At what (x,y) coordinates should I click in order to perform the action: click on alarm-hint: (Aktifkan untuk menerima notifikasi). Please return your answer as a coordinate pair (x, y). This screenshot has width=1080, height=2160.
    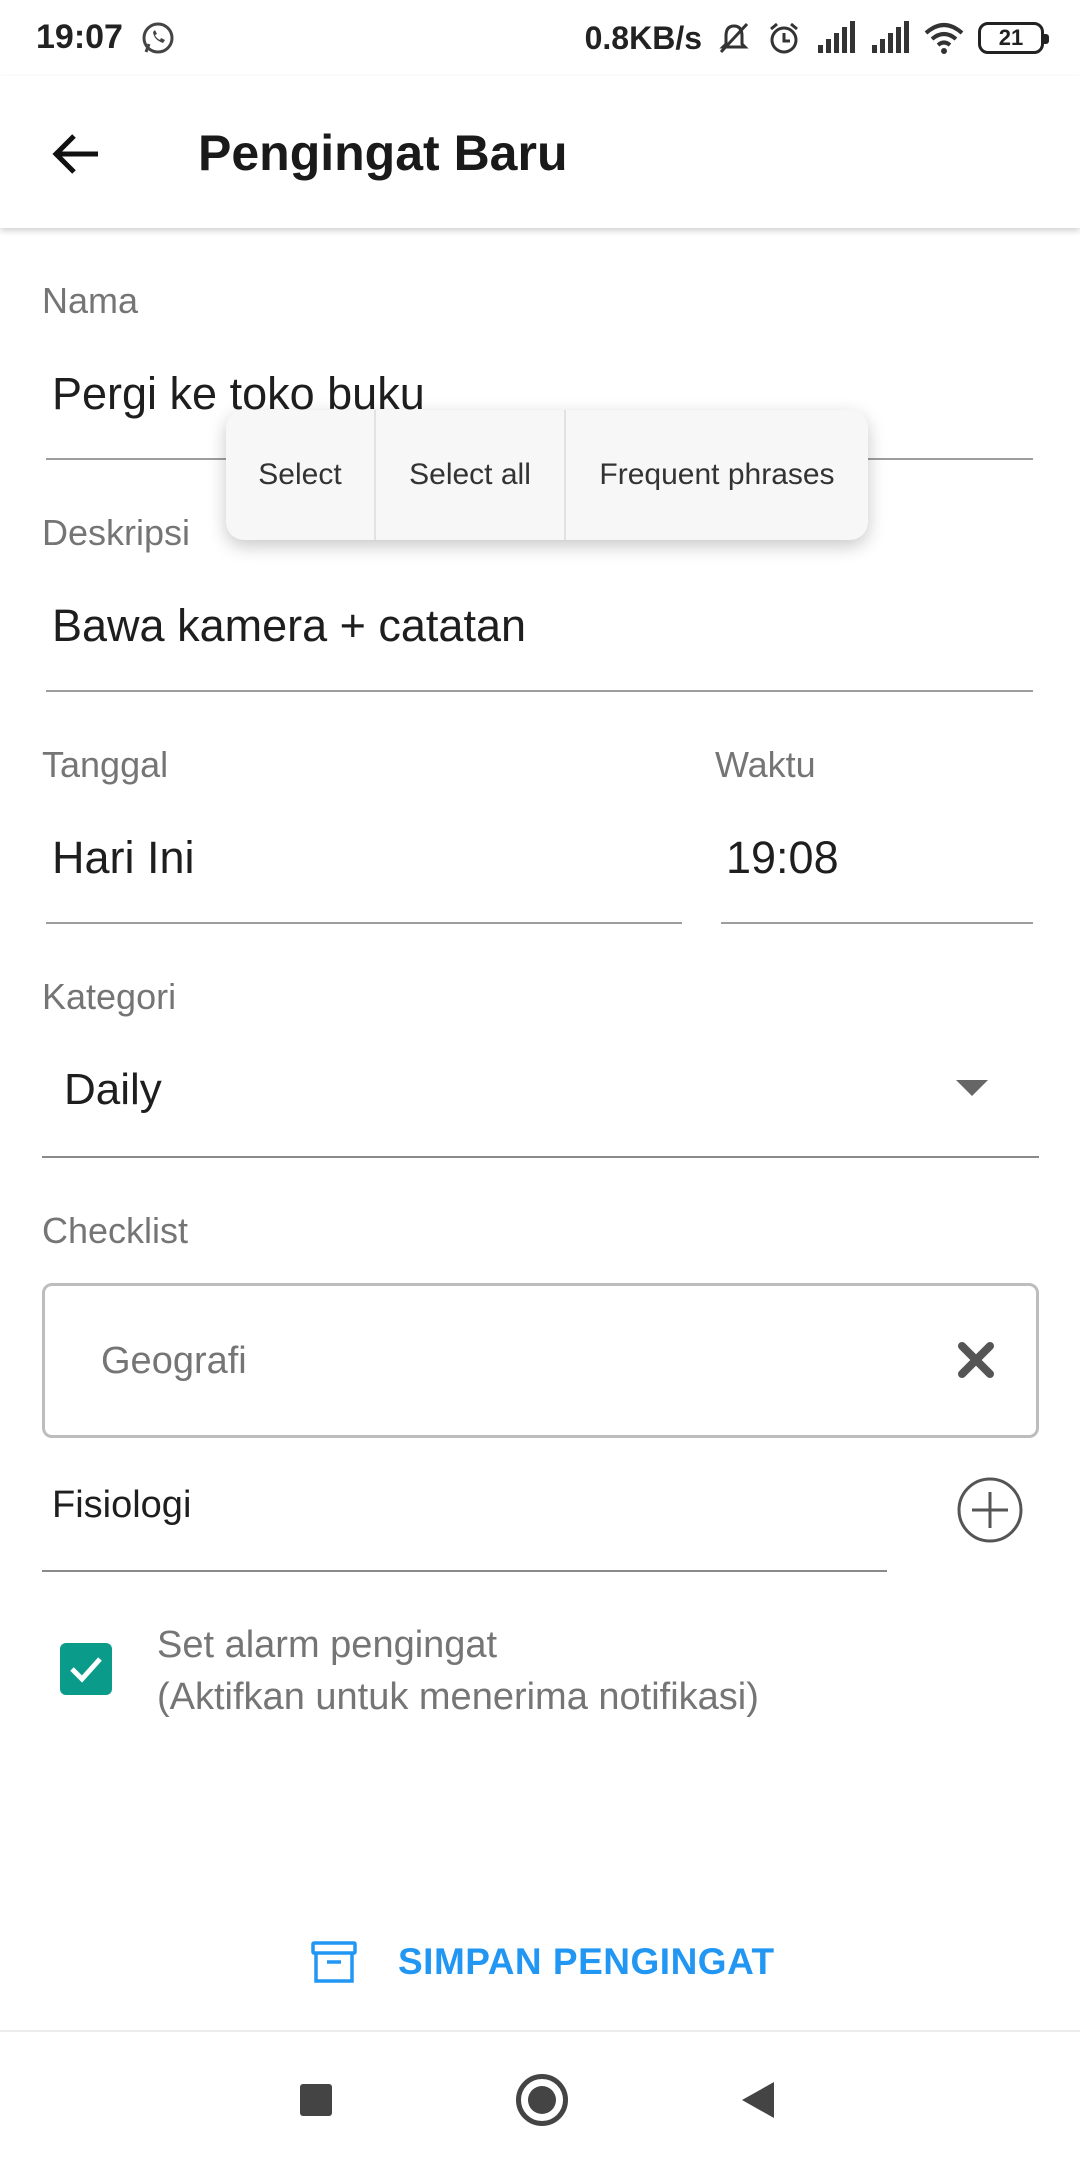
    Looking at the image, I should click on (458, 1697).